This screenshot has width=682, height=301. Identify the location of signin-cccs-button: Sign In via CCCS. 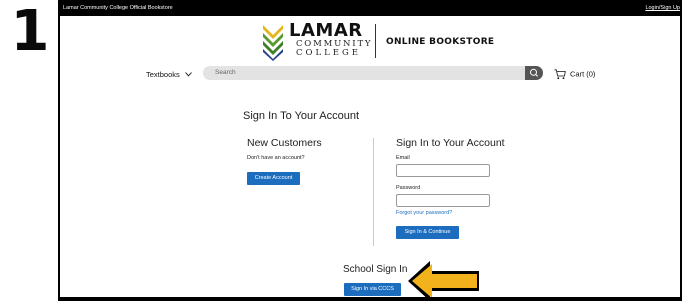
(372, 289).